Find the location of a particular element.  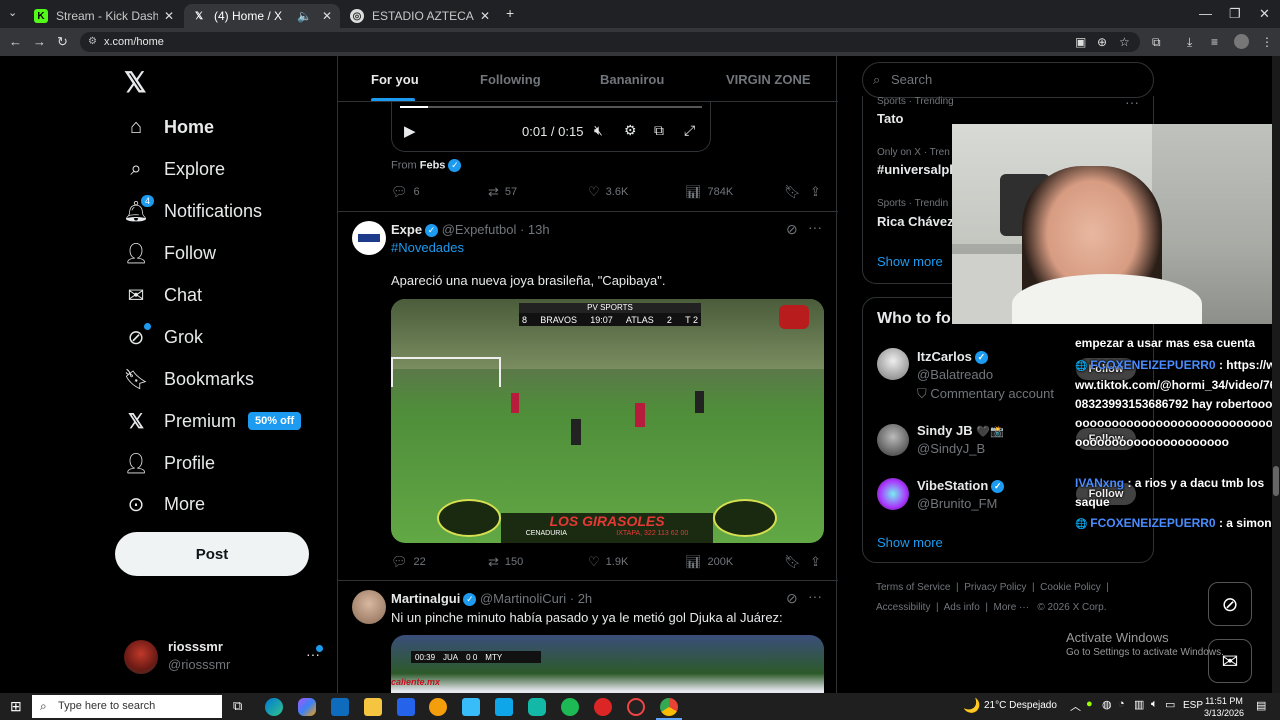

taskbar-search-input: ⌕ Type here to search is located at coordinates (127, 706).